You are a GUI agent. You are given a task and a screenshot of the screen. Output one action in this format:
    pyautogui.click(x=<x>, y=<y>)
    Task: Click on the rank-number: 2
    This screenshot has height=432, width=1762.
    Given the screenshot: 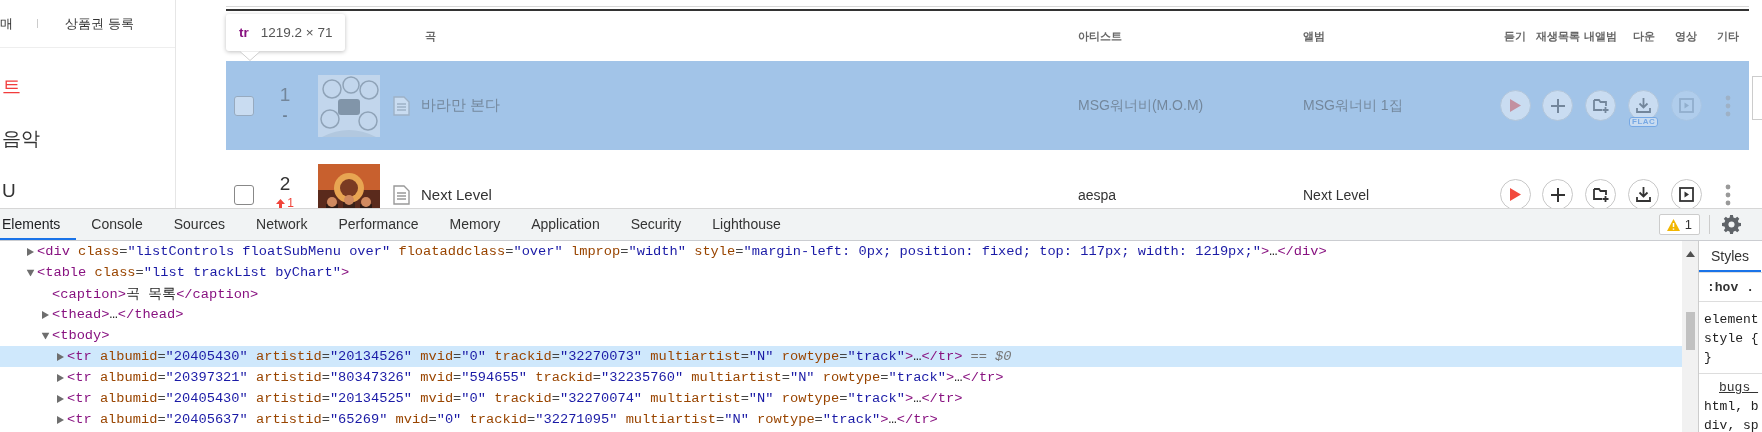 What is the action you would take?
    pyautogui.click(x=285, y=184)
    